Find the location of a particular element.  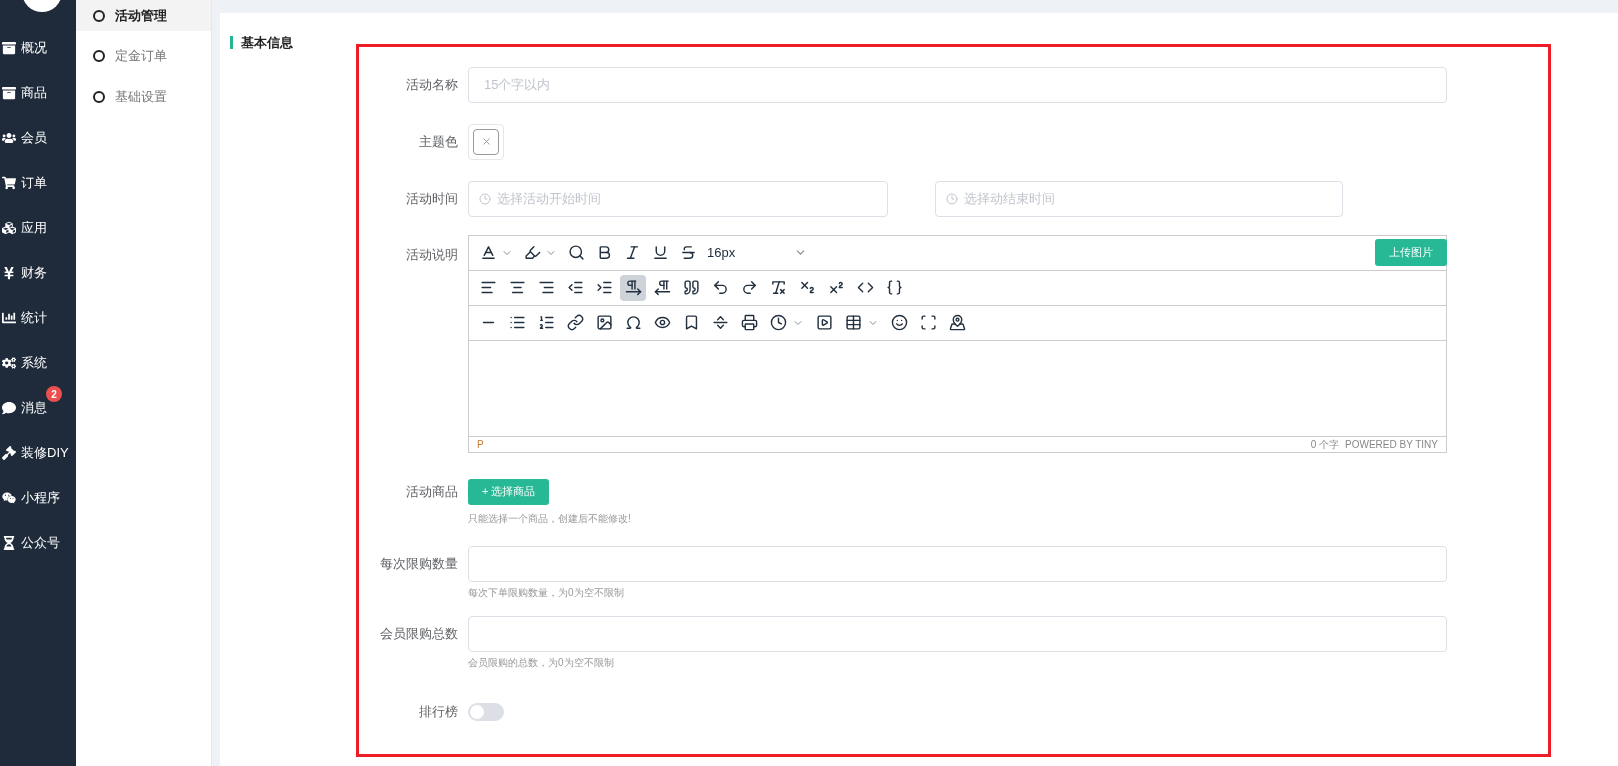

submenu-item: 定金订单 is located at coordinates (143, 56).